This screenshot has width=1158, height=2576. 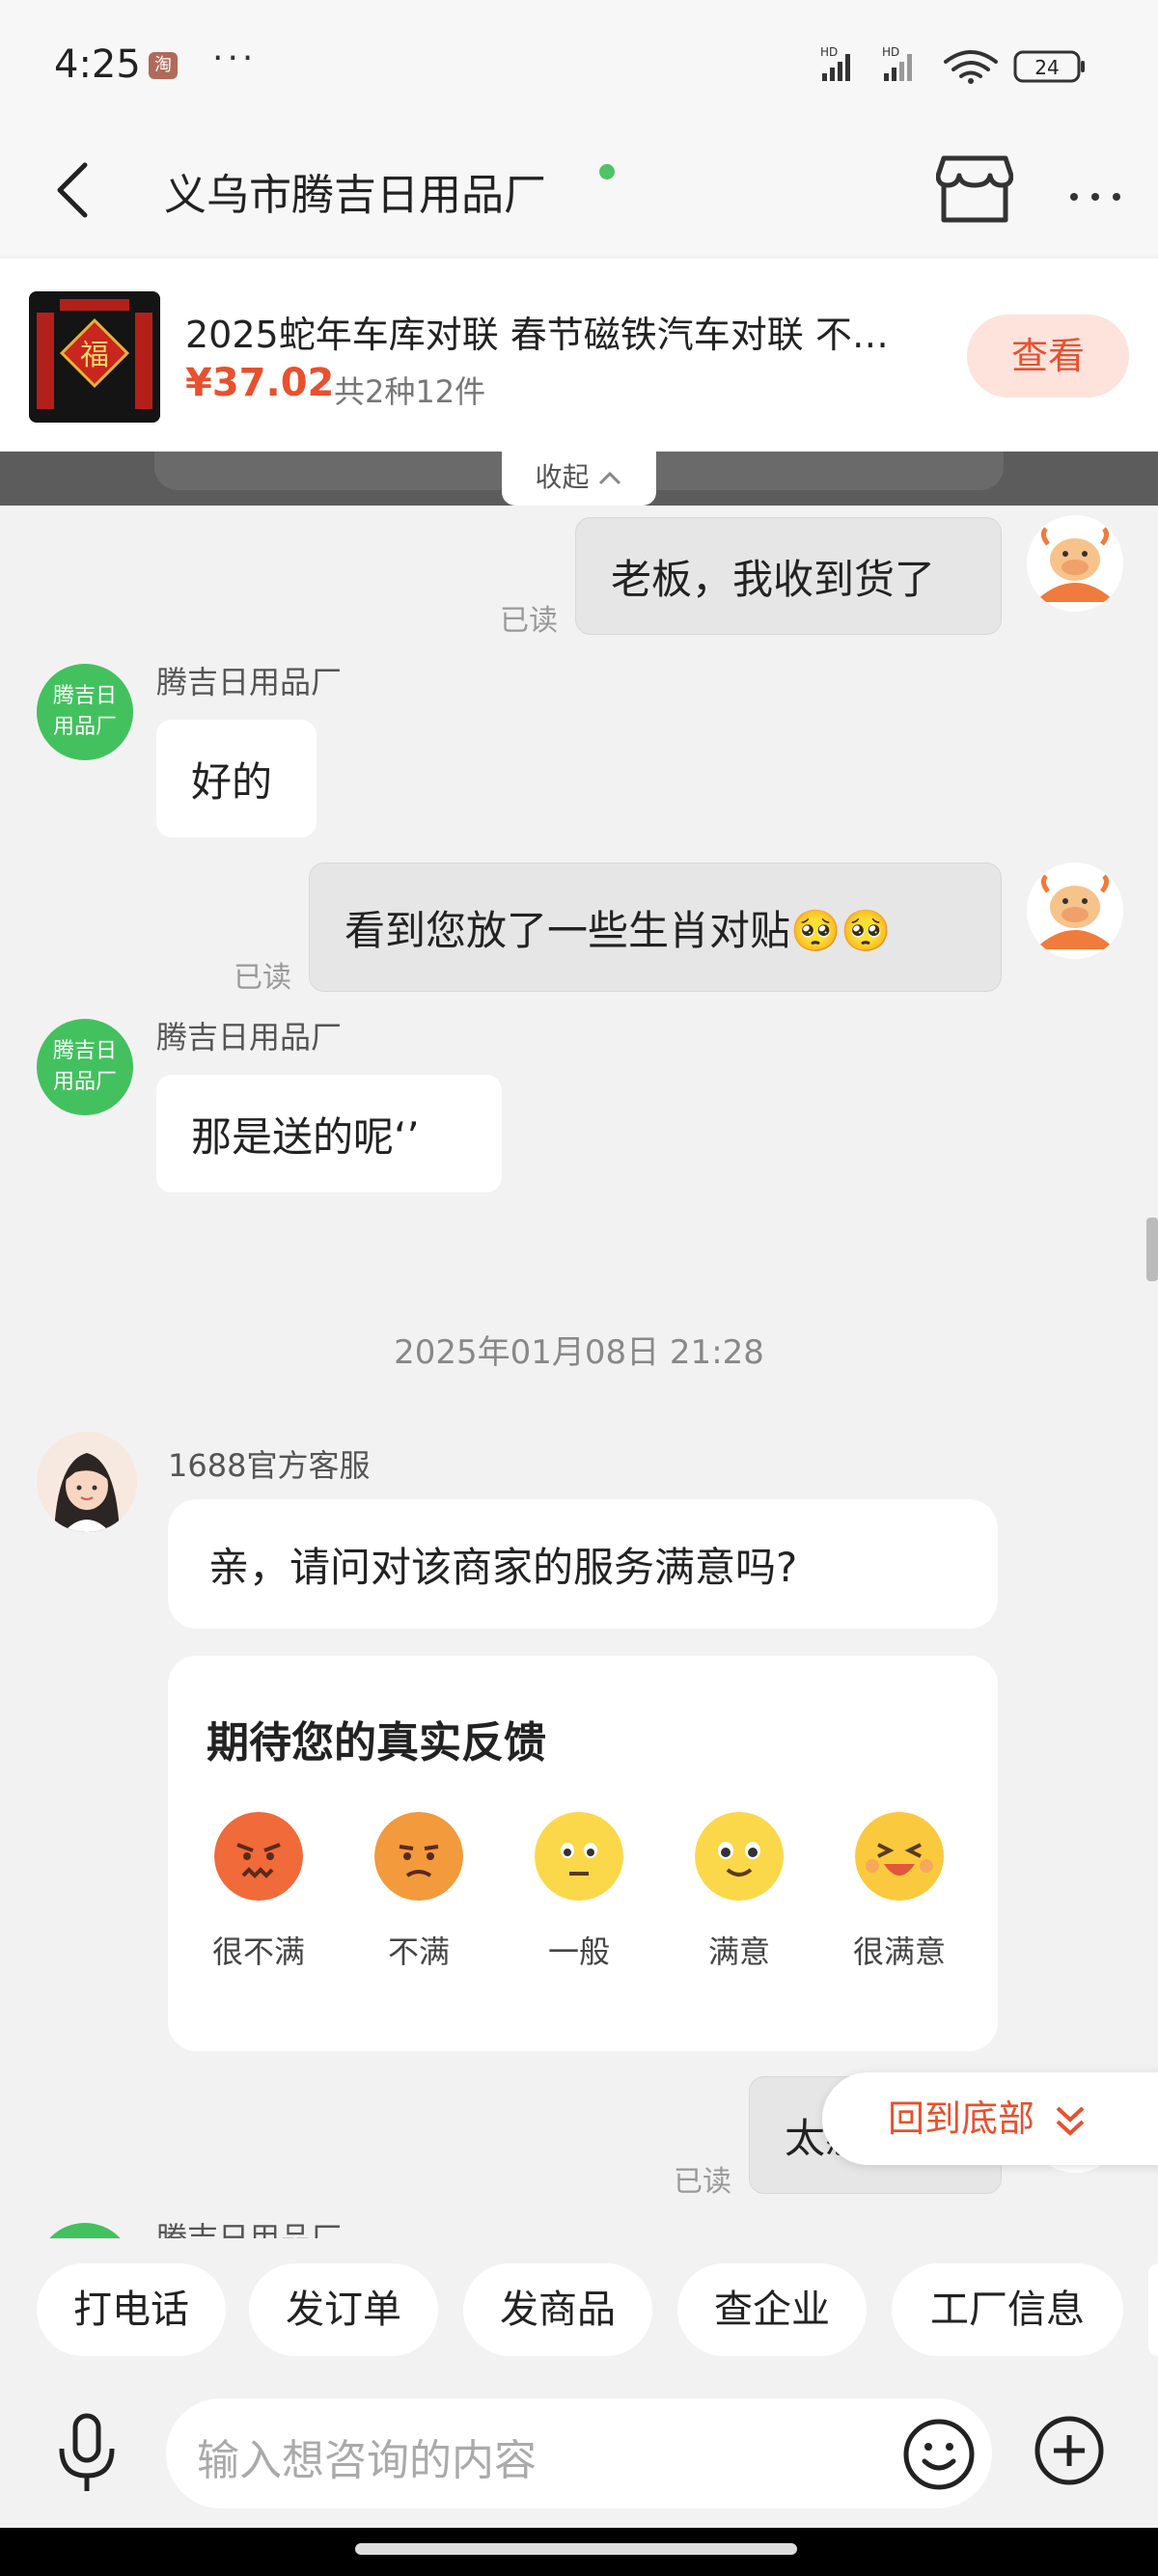 I want to click on more-options-icon, so click(x=1095, y=194).